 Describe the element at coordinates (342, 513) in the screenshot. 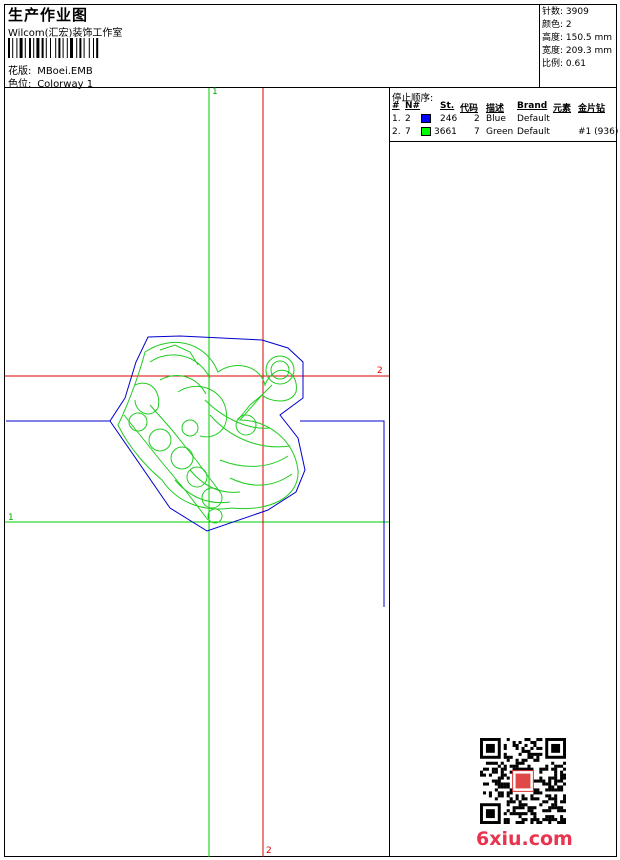

I see `blue-travel-path-right` at that location.